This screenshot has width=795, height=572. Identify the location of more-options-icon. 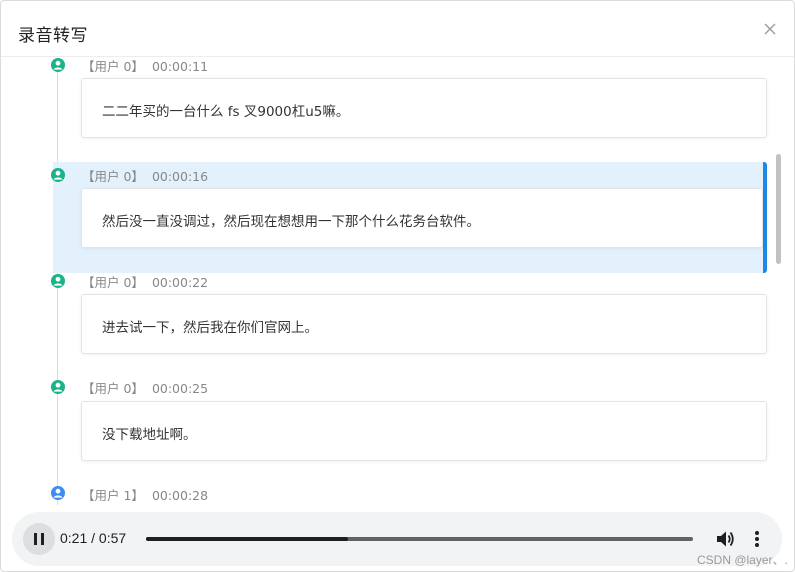
(757, 539).